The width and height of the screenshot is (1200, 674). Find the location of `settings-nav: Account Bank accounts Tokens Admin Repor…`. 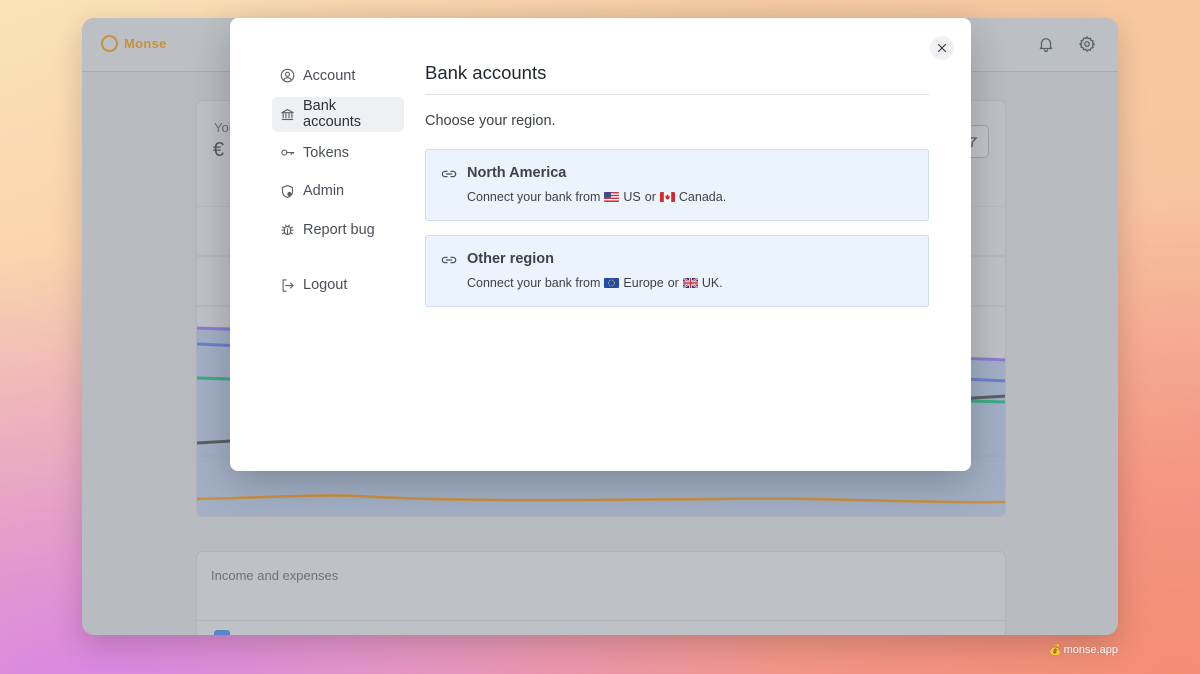

settings-nav: Account Bank accounts Tokens Admin Repor… is located at coordinates (338, 182).